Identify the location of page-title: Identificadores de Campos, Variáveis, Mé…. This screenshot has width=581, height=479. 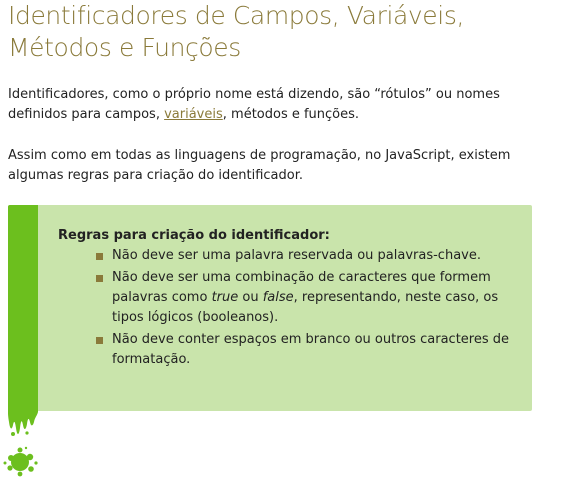
(288, 32).